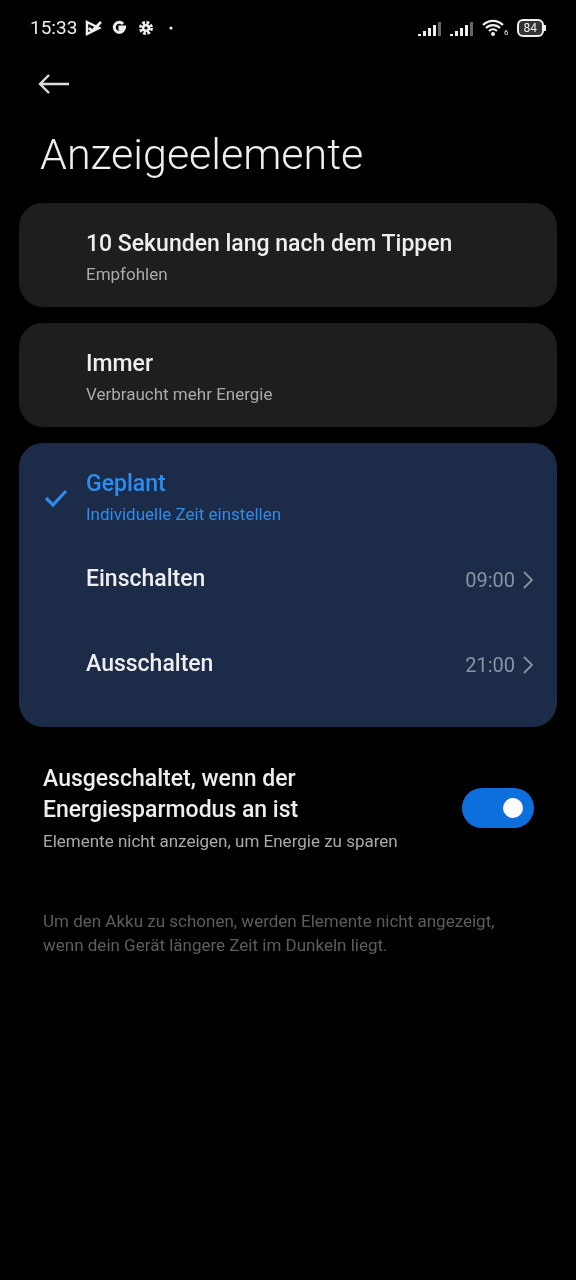  I want to click on footer-note: Um den Akku zu schonen, werden Elemente nicht angezeigt, wenn dein Gerät längere Zeit im Dunkeln liegt., so click(269, 933).